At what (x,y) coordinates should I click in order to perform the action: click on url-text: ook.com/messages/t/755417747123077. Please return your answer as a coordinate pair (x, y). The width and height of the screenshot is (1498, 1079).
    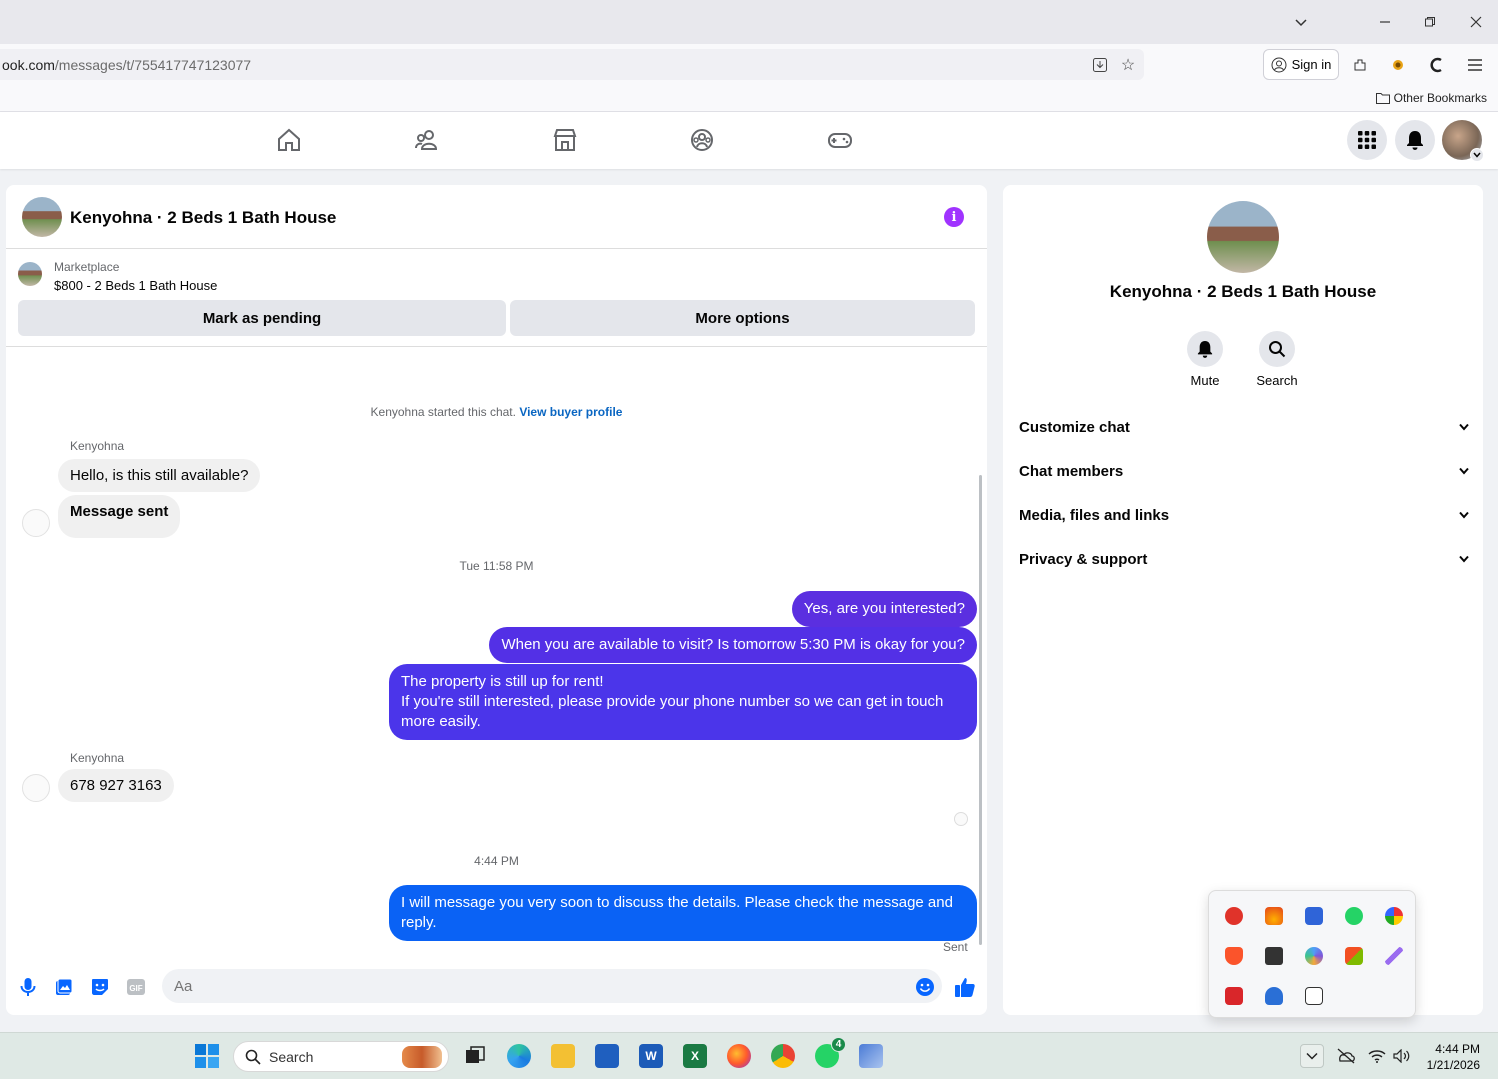
    Looking at the image, I should click on (126, 65).